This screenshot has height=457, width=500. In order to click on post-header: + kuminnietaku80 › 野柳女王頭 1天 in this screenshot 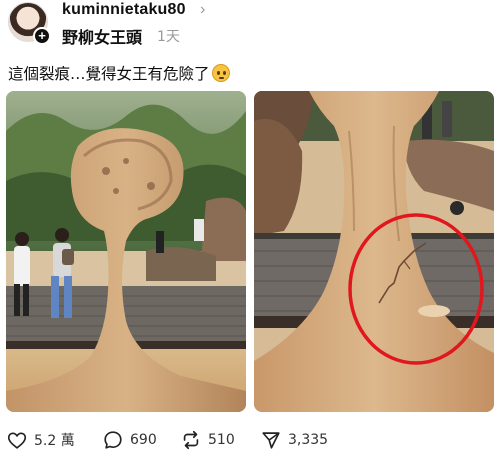, I will do `click(250, 29)`.